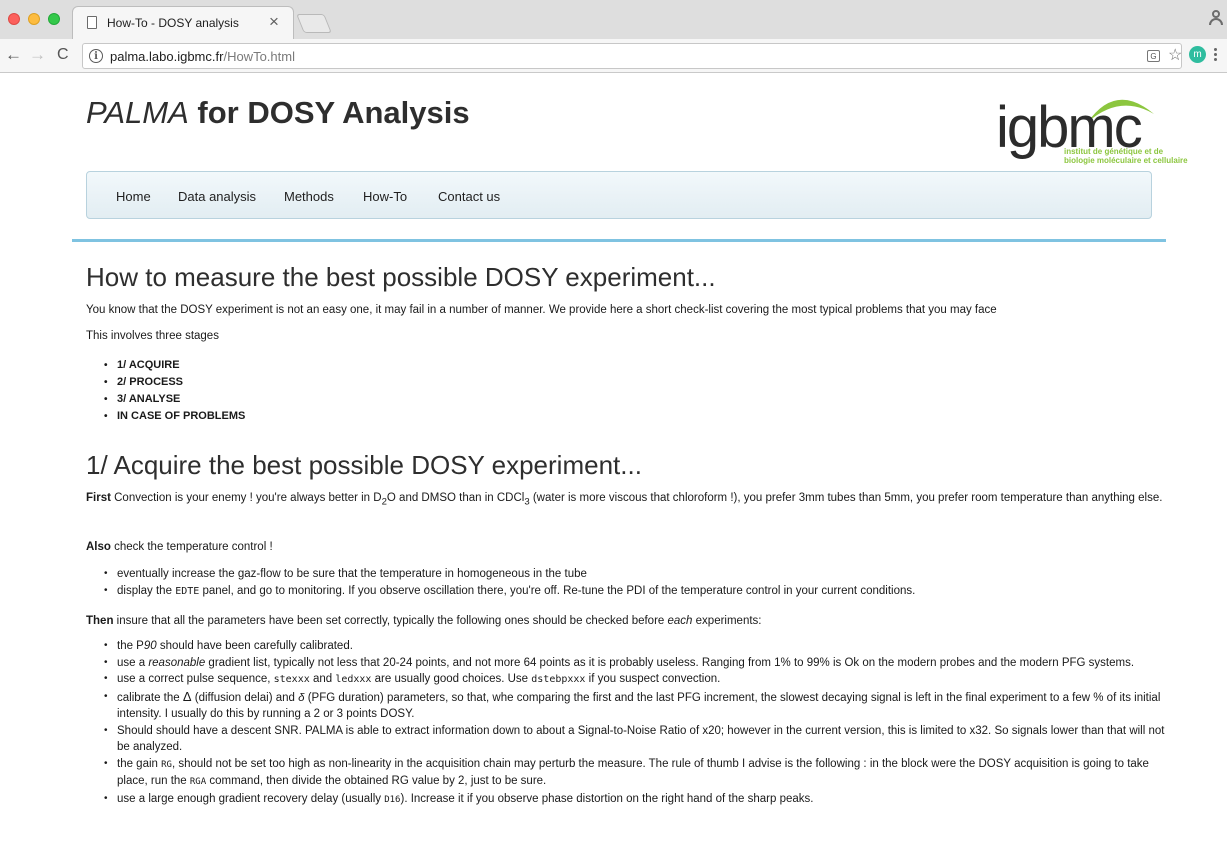 The height and width of the screenshot is (846, 1227). I want to click on p90-b: should have been carefully calibrated., so click(254, 646).